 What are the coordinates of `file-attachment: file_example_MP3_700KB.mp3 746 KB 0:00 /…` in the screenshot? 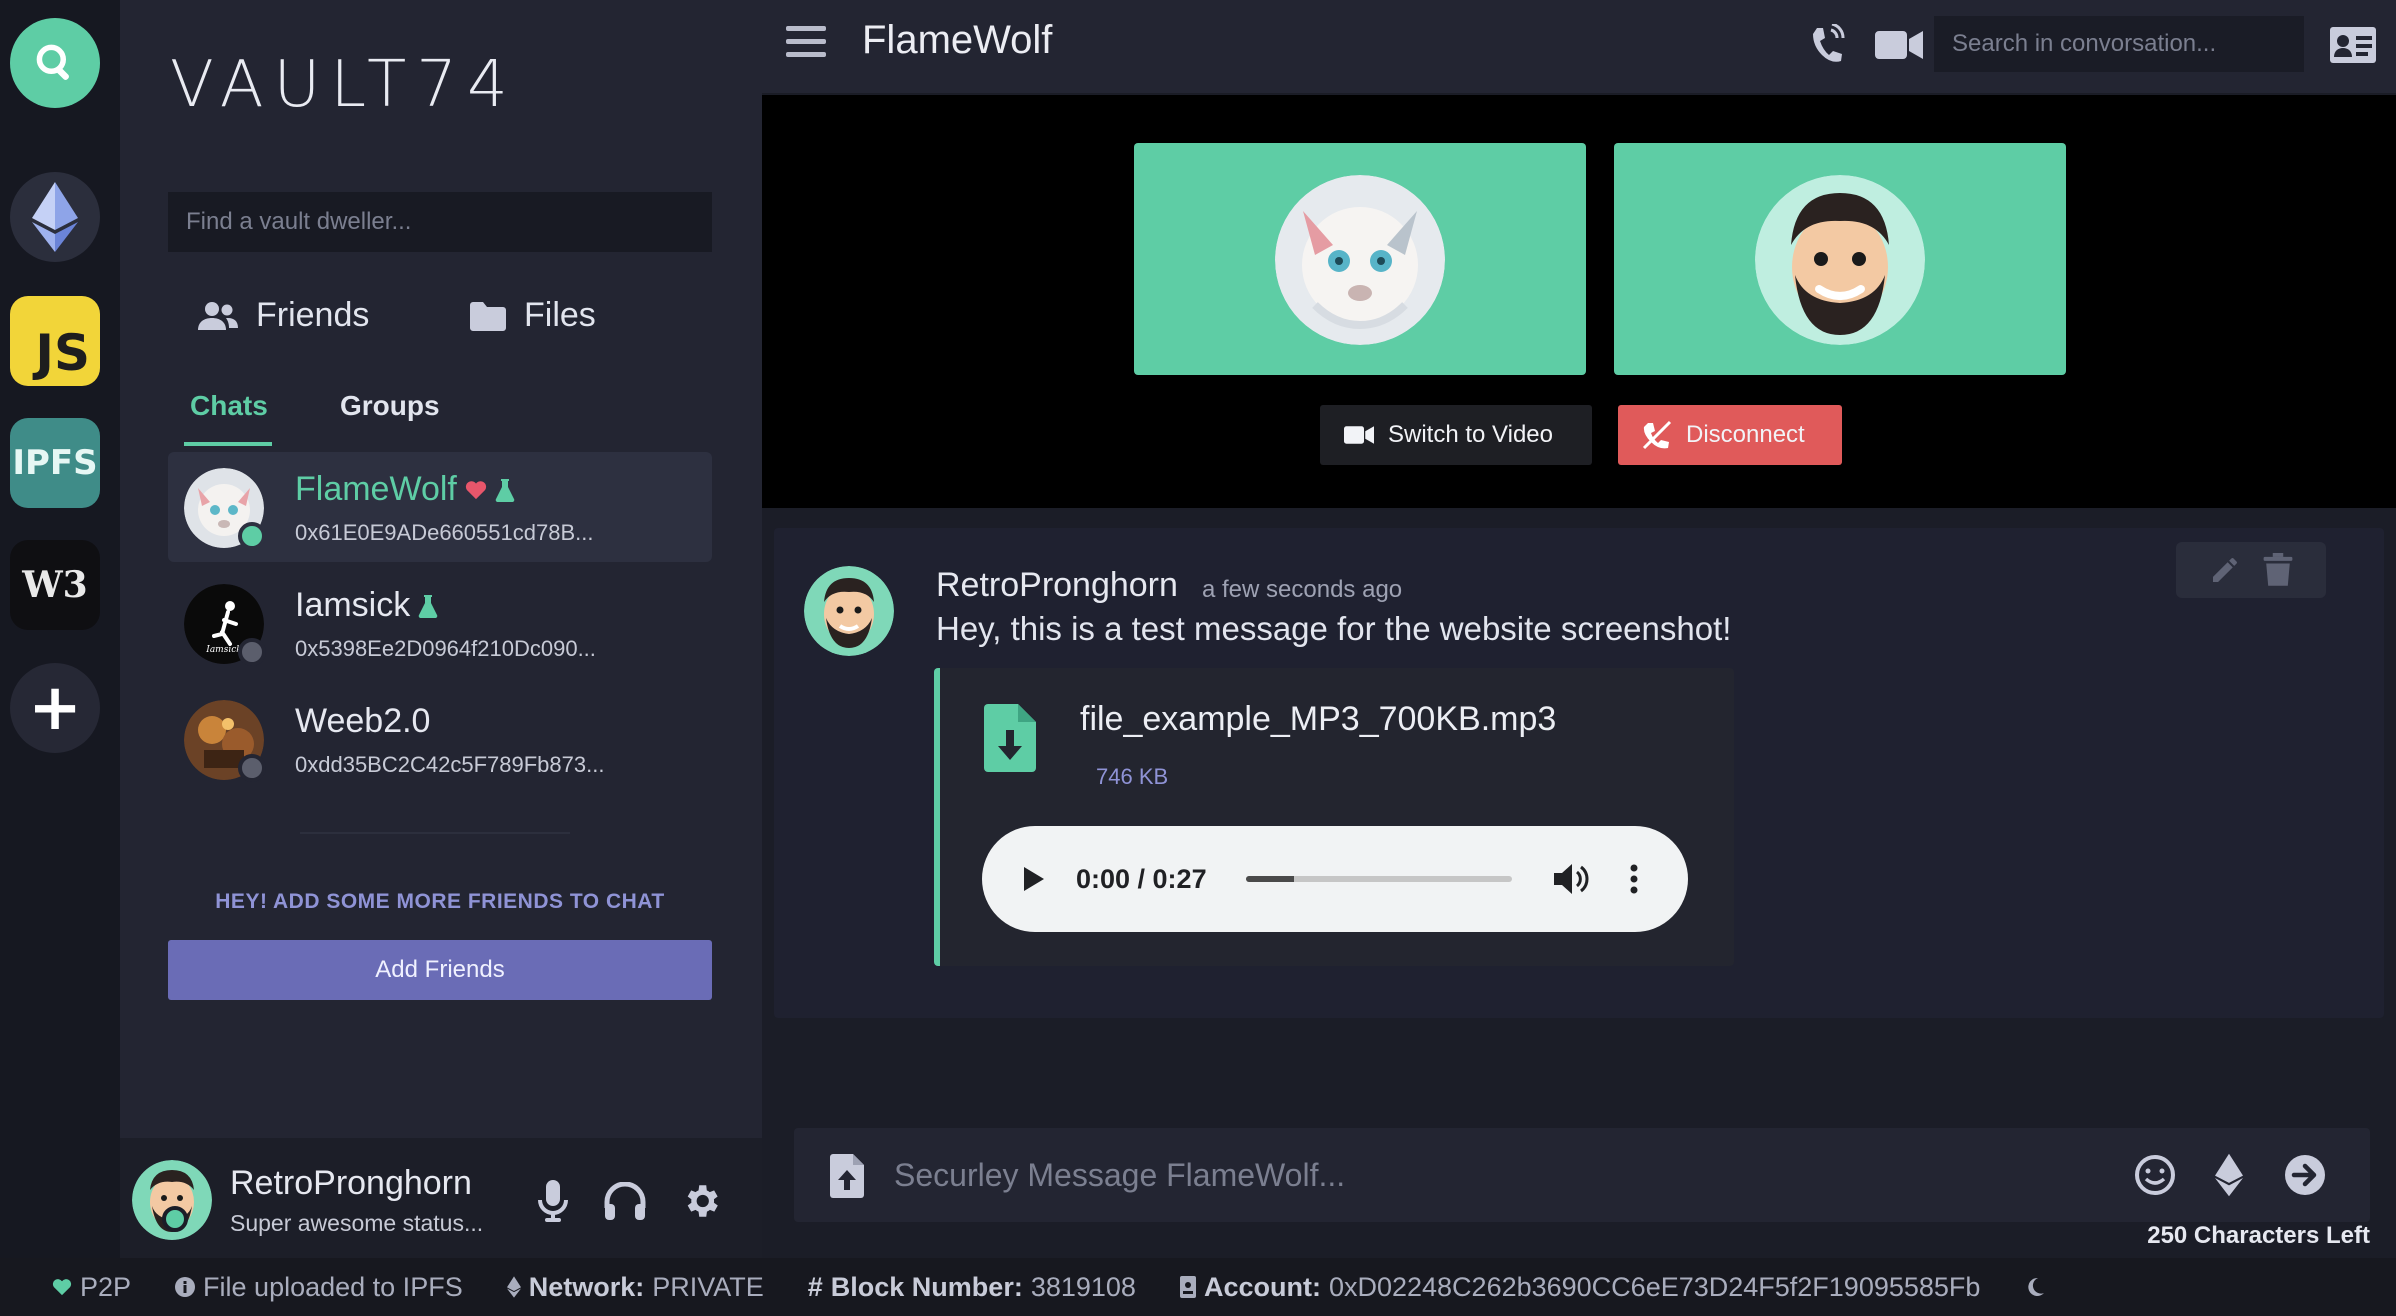 It's located at (1334, 817).